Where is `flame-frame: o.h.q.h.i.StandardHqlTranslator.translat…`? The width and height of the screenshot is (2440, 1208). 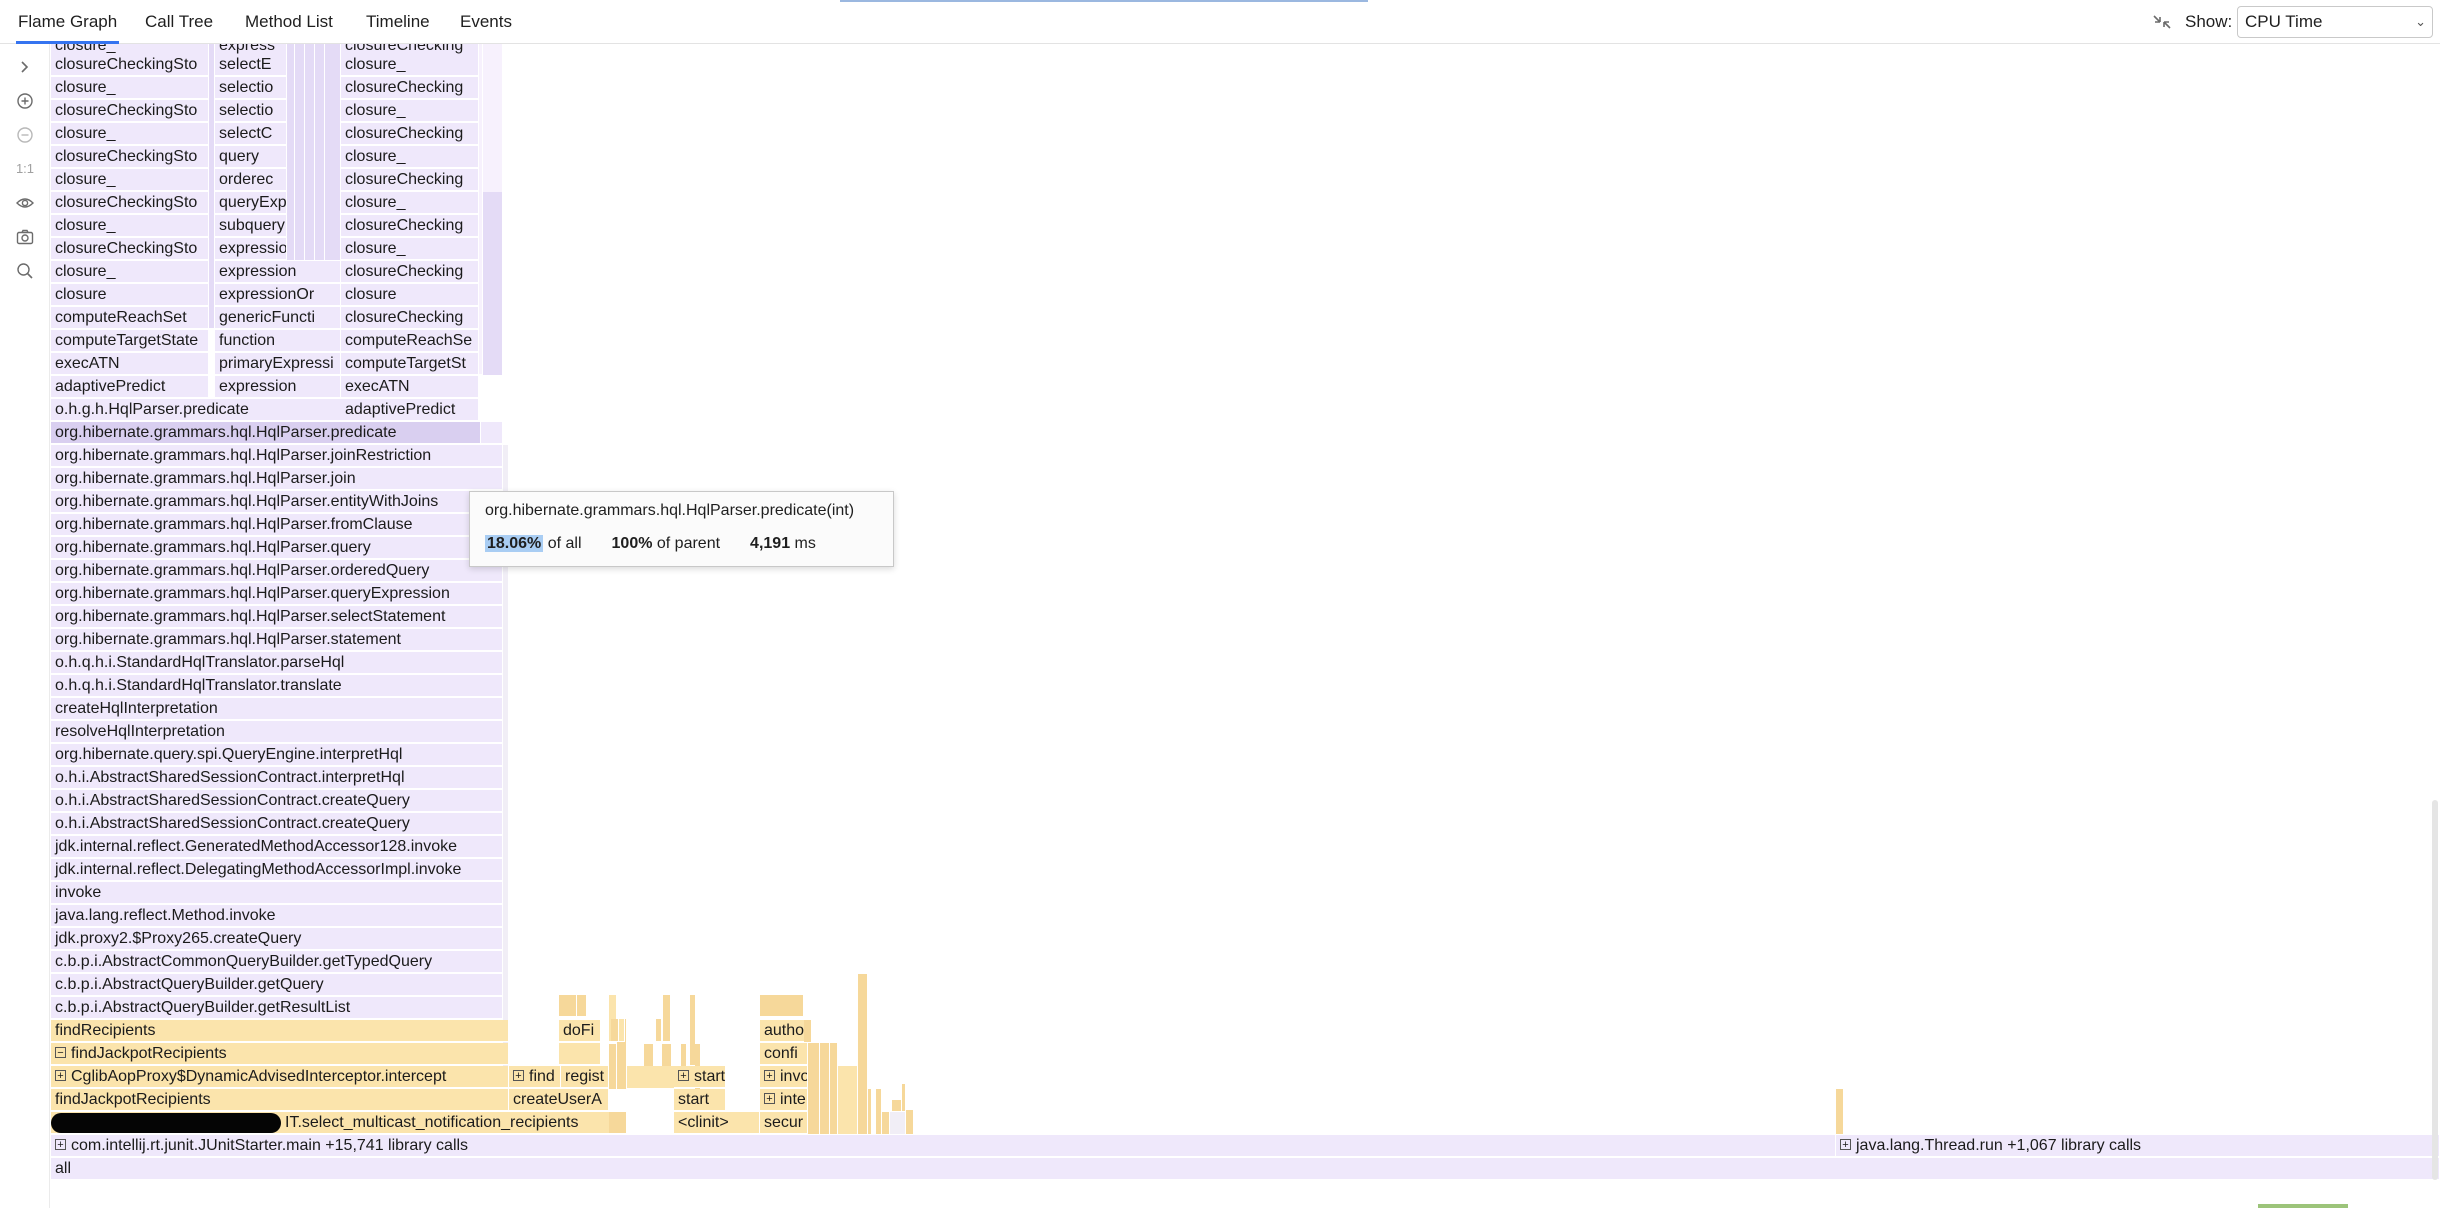 flame-frame: o.h.q.h.i.StandardHqlTranslator.translat… is located at coordinates (277, 686).